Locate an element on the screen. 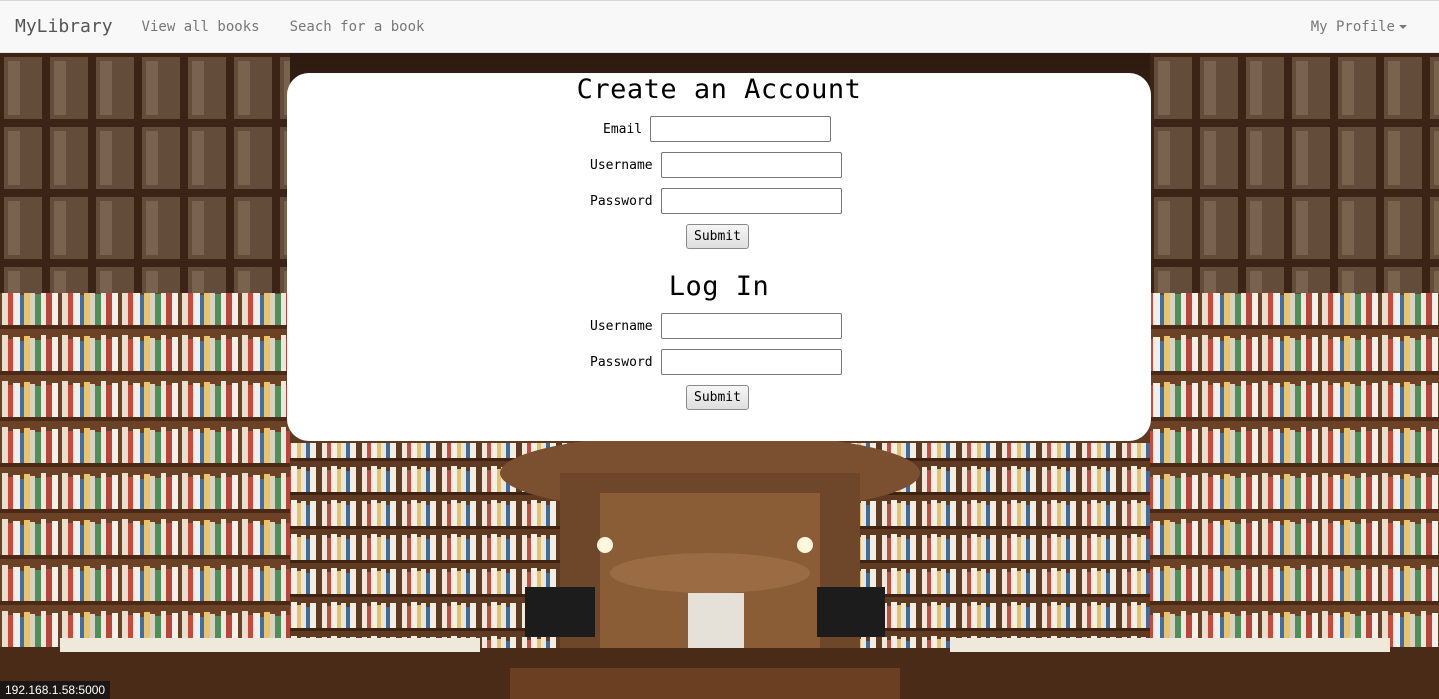 Image resolution: width=1439 pixels, height=699 pixels. signup-username-label: Username is located at coordinates (621, 165).